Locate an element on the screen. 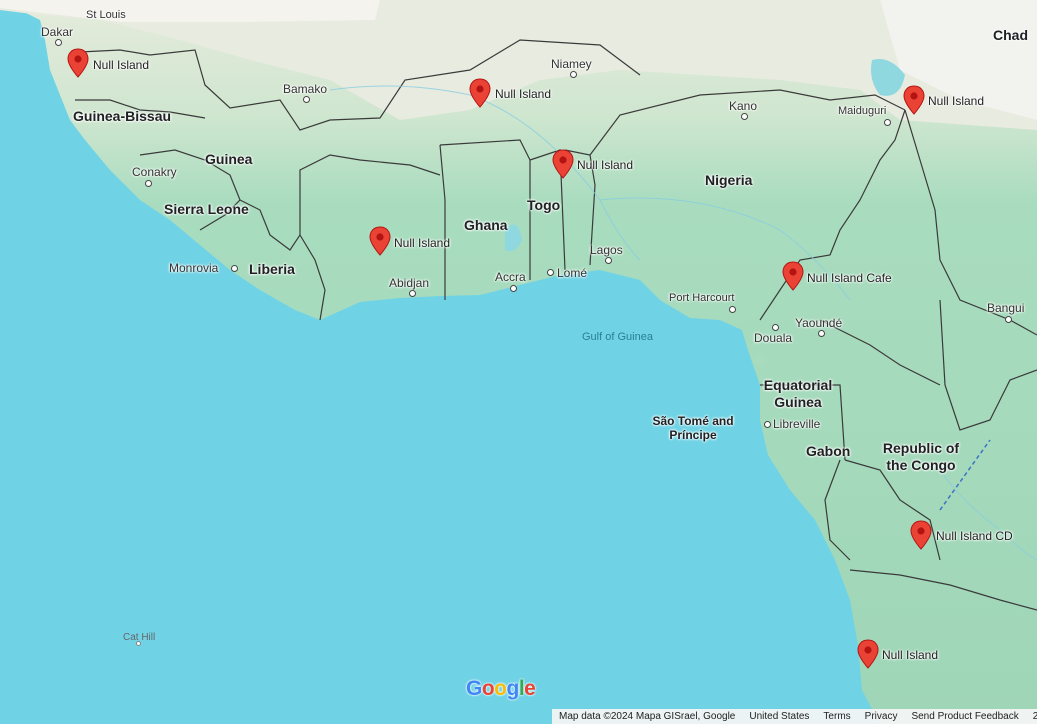 The width and height of the screenshot is (1037, 724). water-label-gulf-of-guinea: Gulf of Guinea is located at coordinates (617, 337).